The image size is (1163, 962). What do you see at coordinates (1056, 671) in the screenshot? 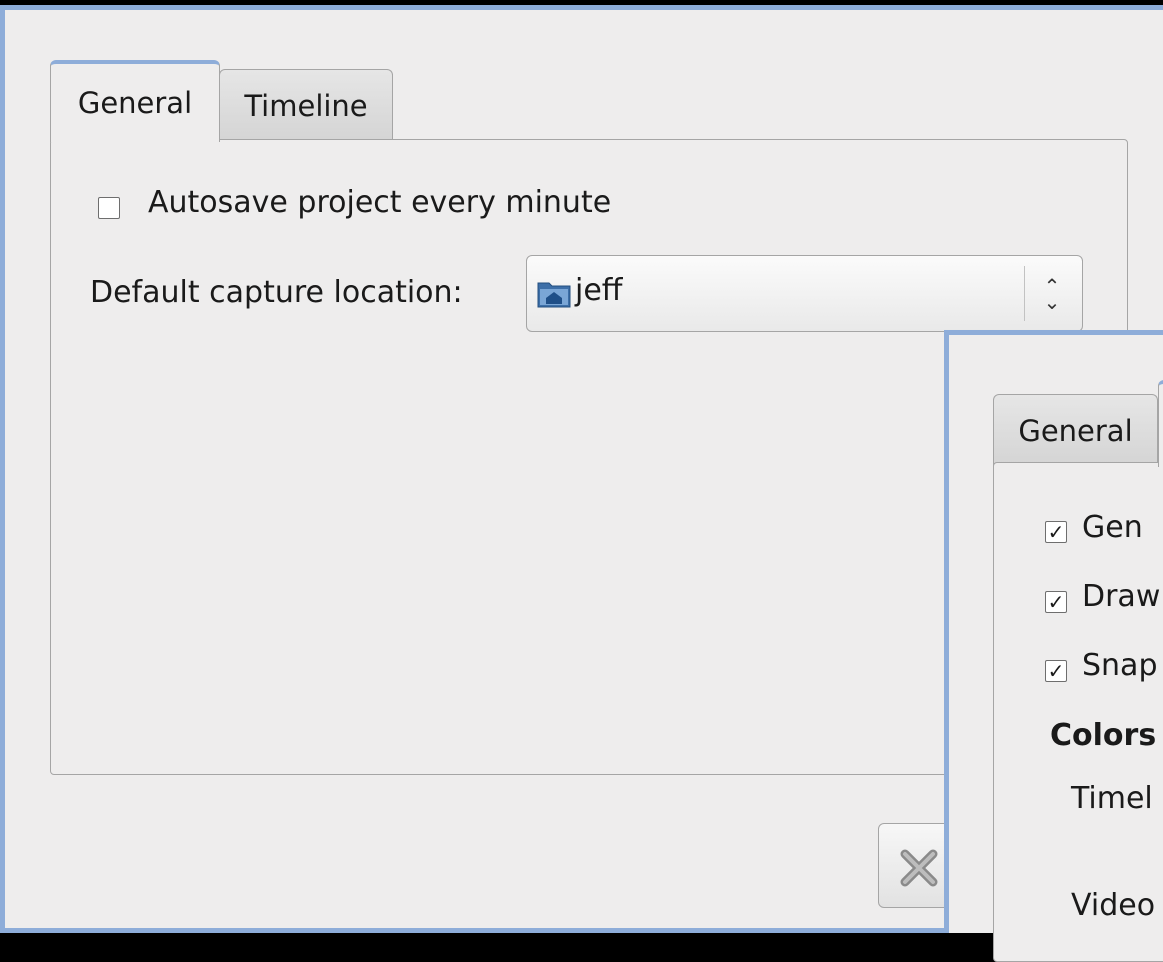
I see `option-checkbox-snap: ✓` at bounding box center [1056, 671].